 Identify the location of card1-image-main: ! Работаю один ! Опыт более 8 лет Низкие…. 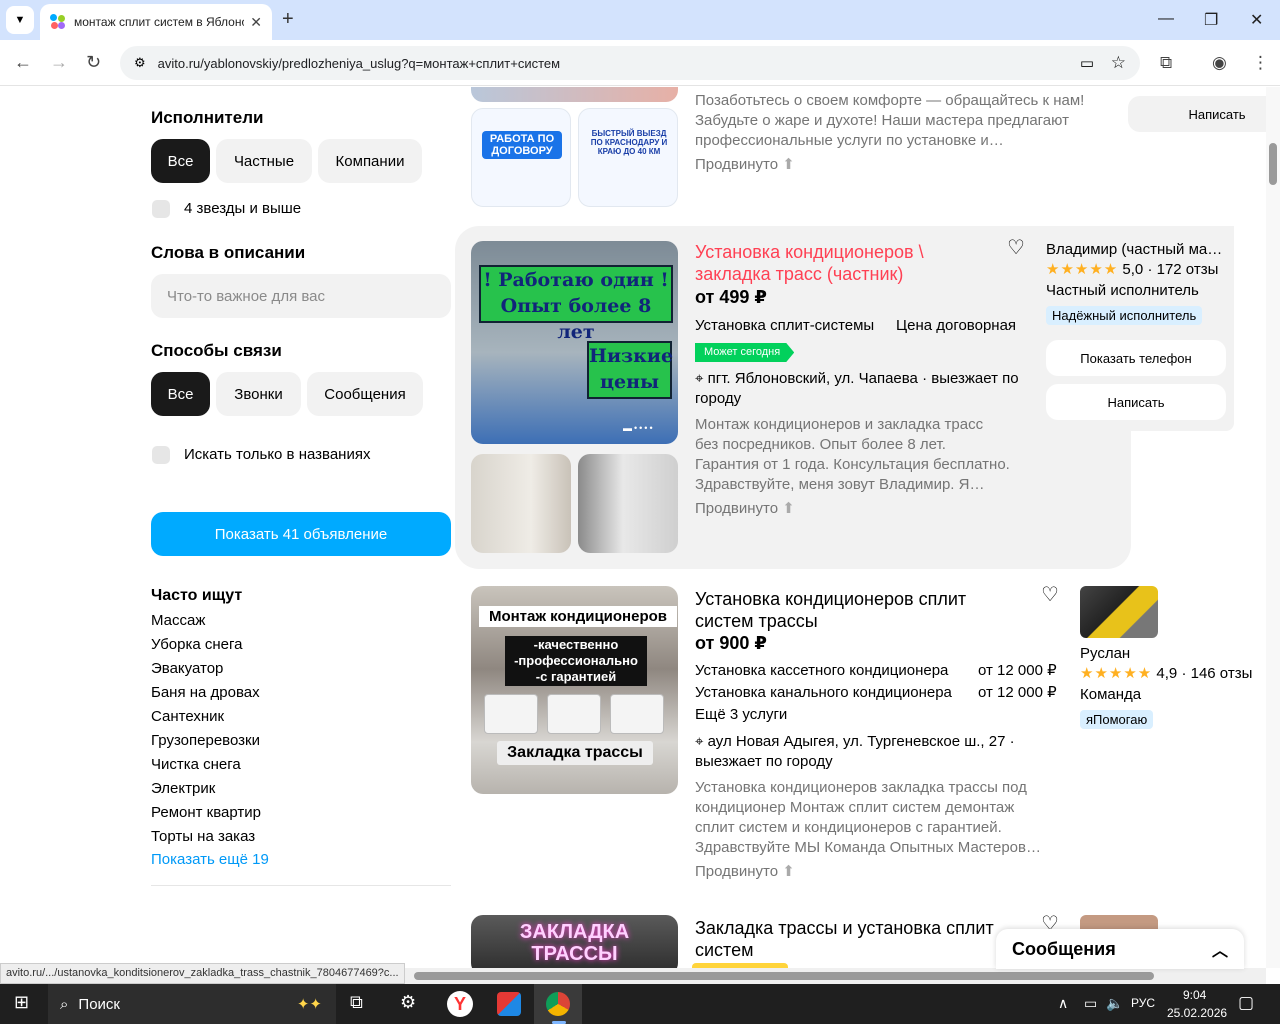
(574, 342).